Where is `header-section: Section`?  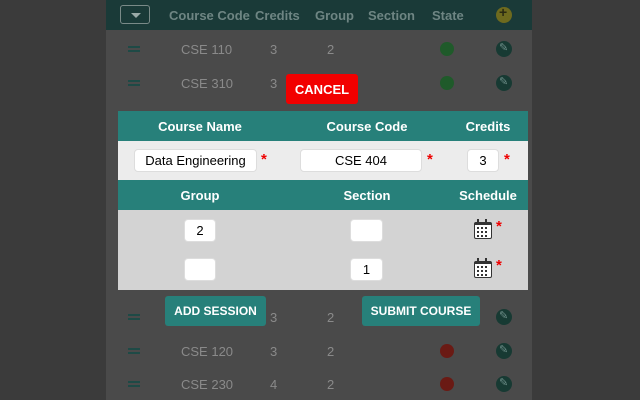
header-section: Section is located at coordinates (391, 15).